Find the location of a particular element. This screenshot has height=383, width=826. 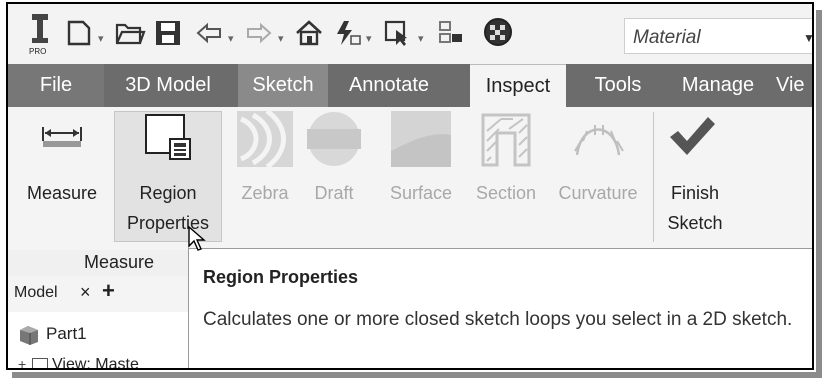

mouse-cursor-icon is located at coordinates (197, 238).